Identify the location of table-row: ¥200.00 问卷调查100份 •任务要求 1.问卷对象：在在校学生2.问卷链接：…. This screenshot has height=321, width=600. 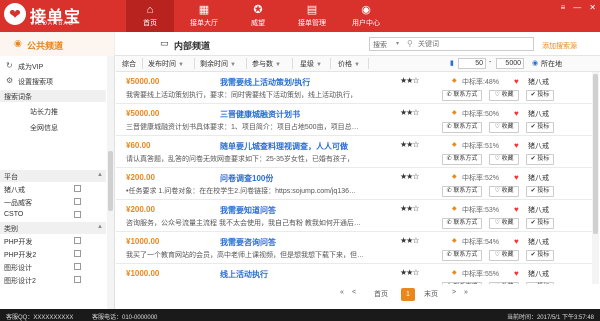
(354, 184).